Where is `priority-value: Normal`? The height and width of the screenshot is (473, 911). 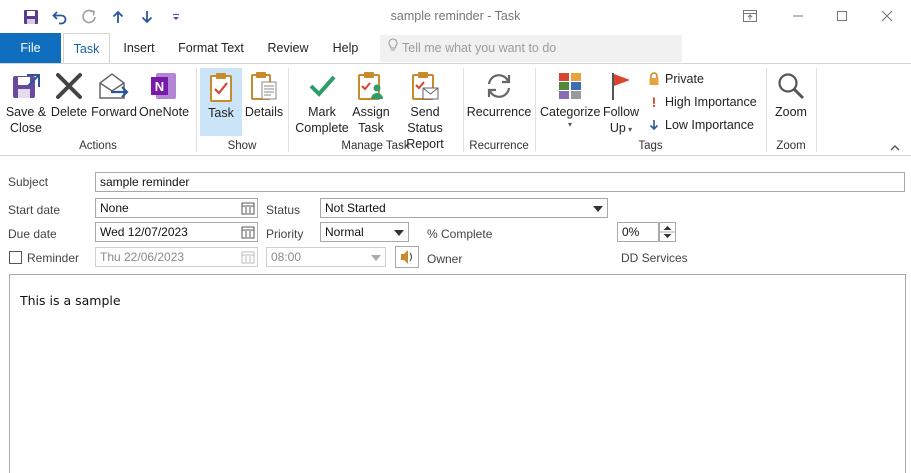 priority-value: Normal is located at coordinates (344, 232).